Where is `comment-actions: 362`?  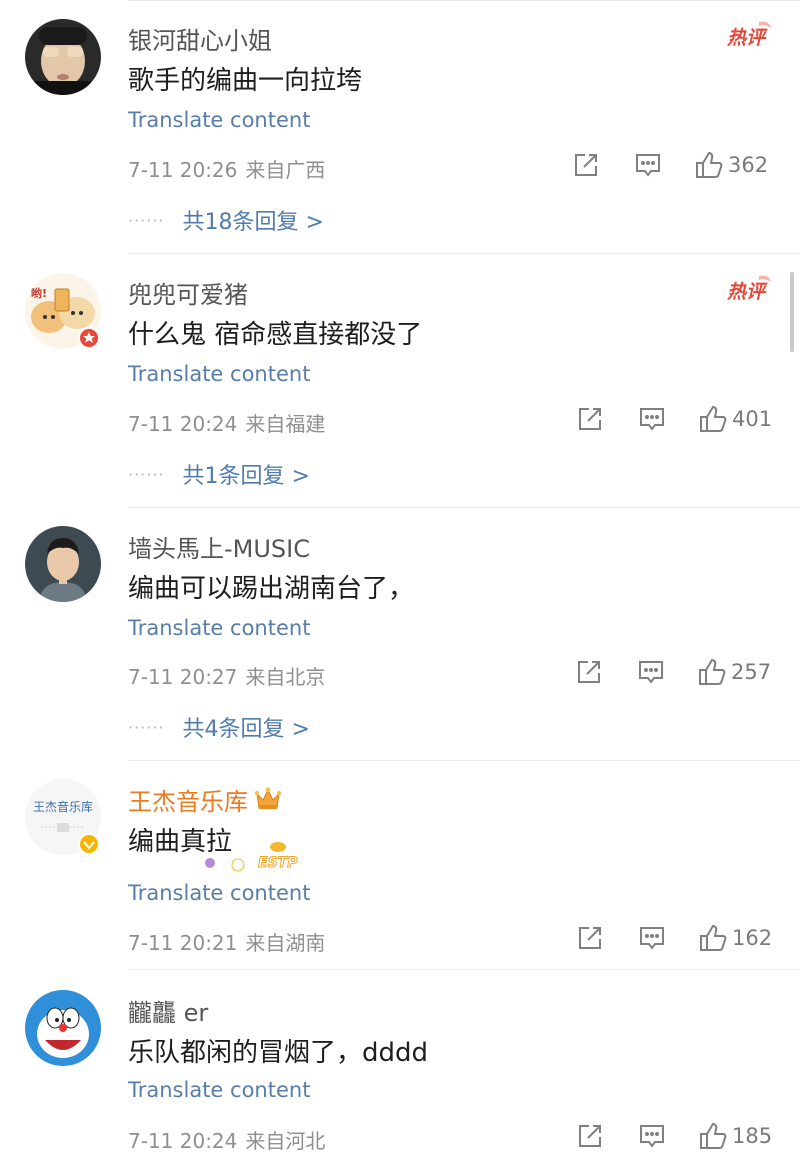
comment-actions: 362 is located at coordinates (670, 165).